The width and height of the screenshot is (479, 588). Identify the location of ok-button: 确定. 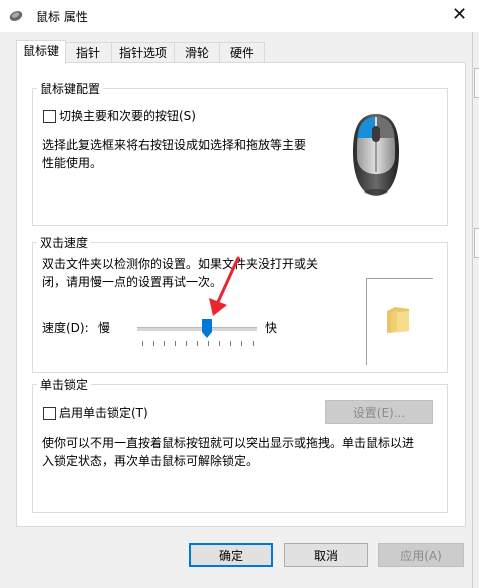
(231, 555).